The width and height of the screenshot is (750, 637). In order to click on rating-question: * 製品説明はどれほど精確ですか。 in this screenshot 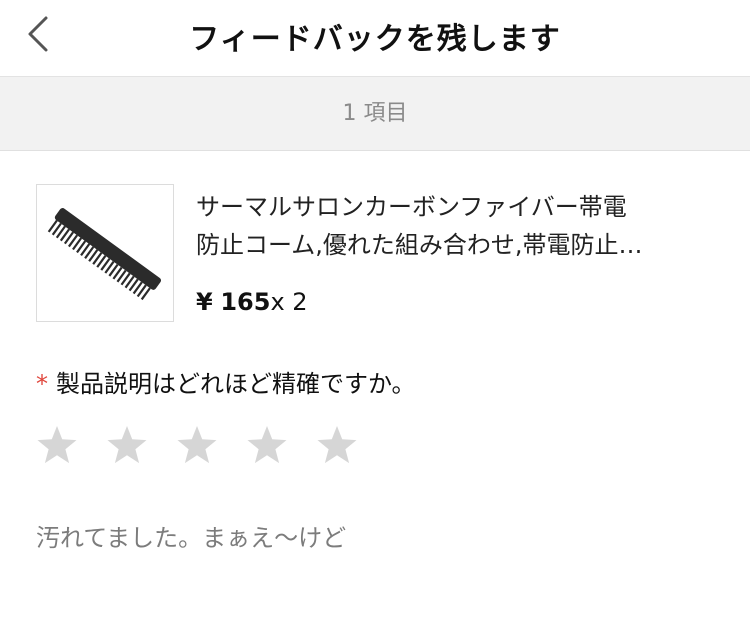, I will do `click(226, 381)`.